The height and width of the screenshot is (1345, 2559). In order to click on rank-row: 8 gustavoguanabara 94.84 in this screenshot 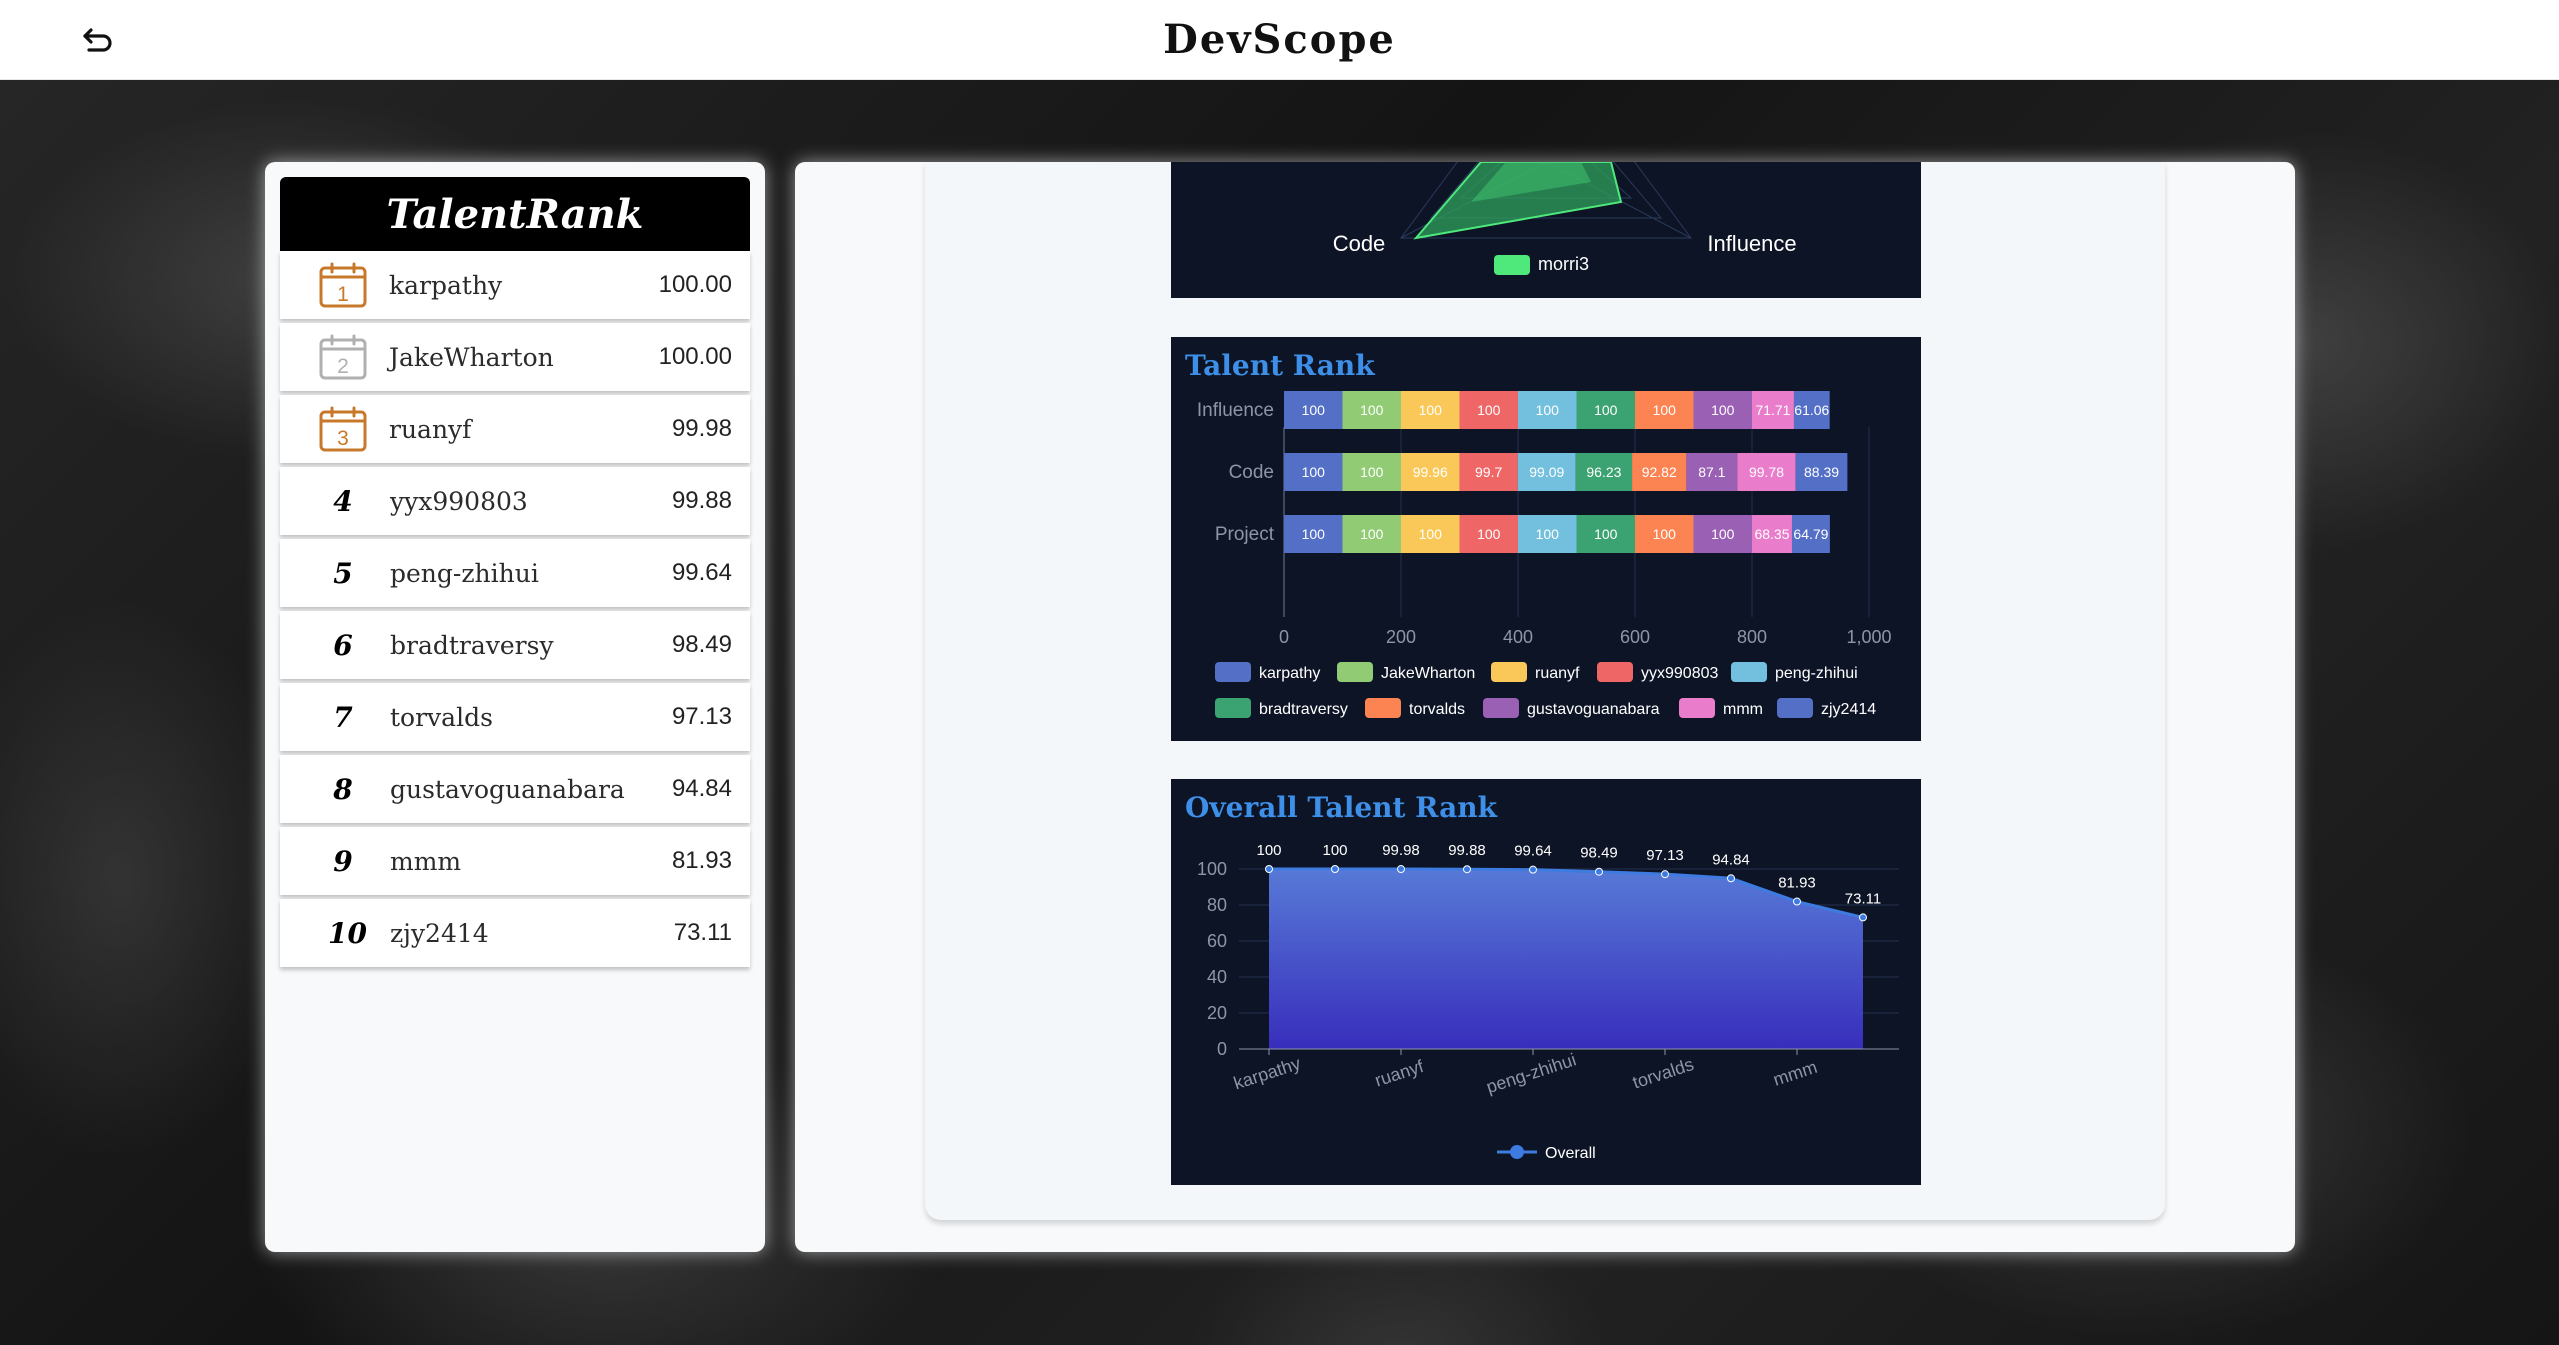, I will do `click(515, 789)`.